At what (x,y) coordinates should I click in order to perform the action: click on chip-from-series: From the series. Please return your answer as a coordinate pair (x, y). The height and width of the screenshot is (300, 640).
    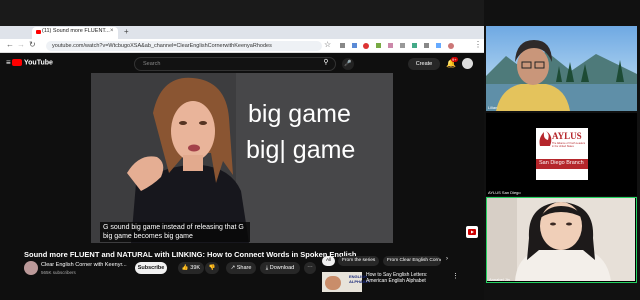
    Looking at the image, I should click on (359, 261).